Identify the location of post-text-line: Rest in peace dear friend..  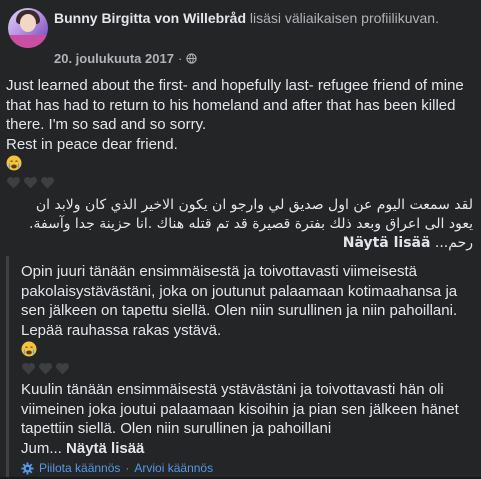
(92, 144).